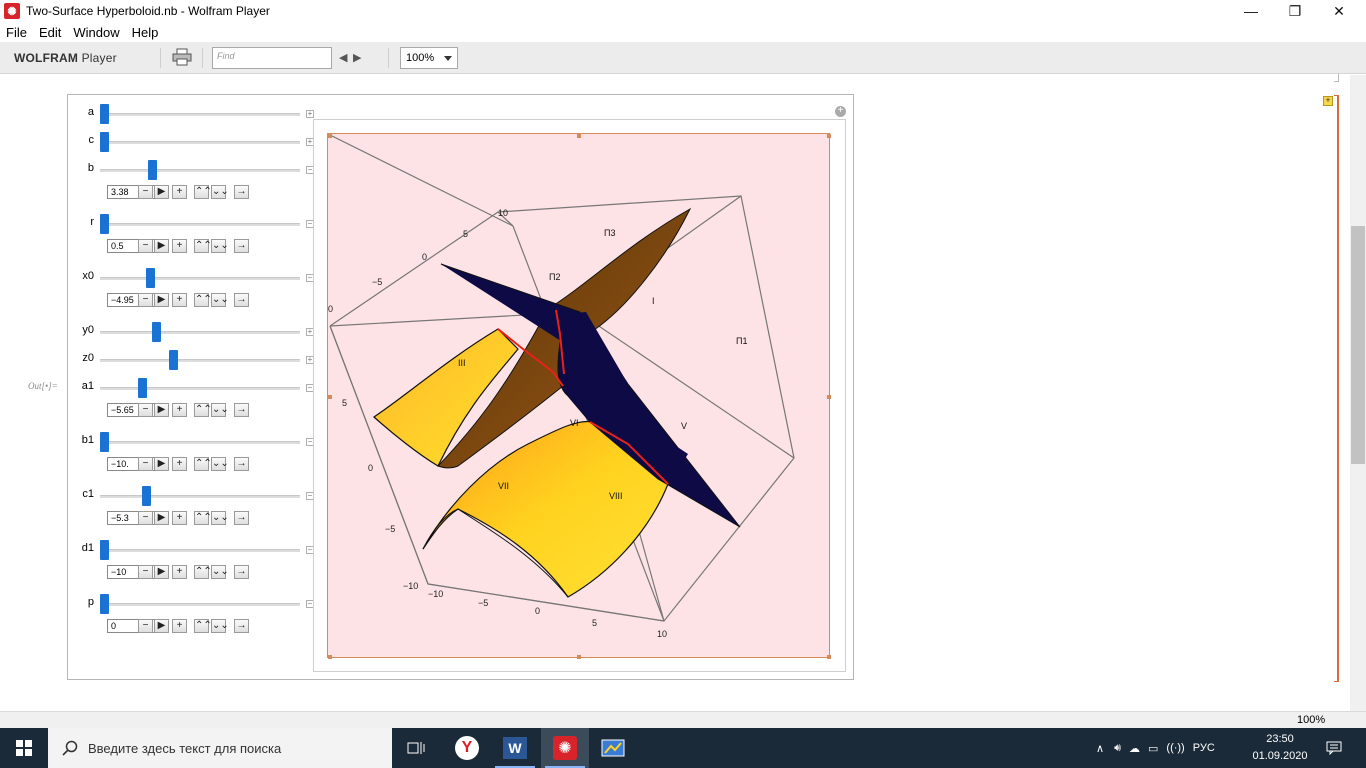 The width and height of the screenshot is (1366, 768). Describe the element at coordinates (1204, 748) in the screenshot. I see `language-indicator: РУС` at that location.